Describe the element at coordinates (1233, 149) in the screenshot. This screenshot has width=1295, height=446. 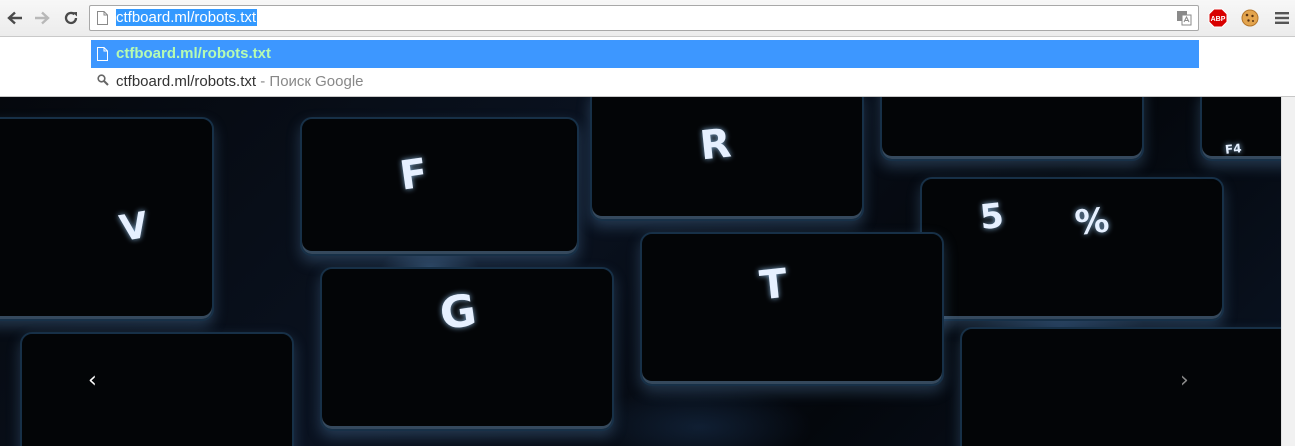
I see `key-label: F4` at that location.